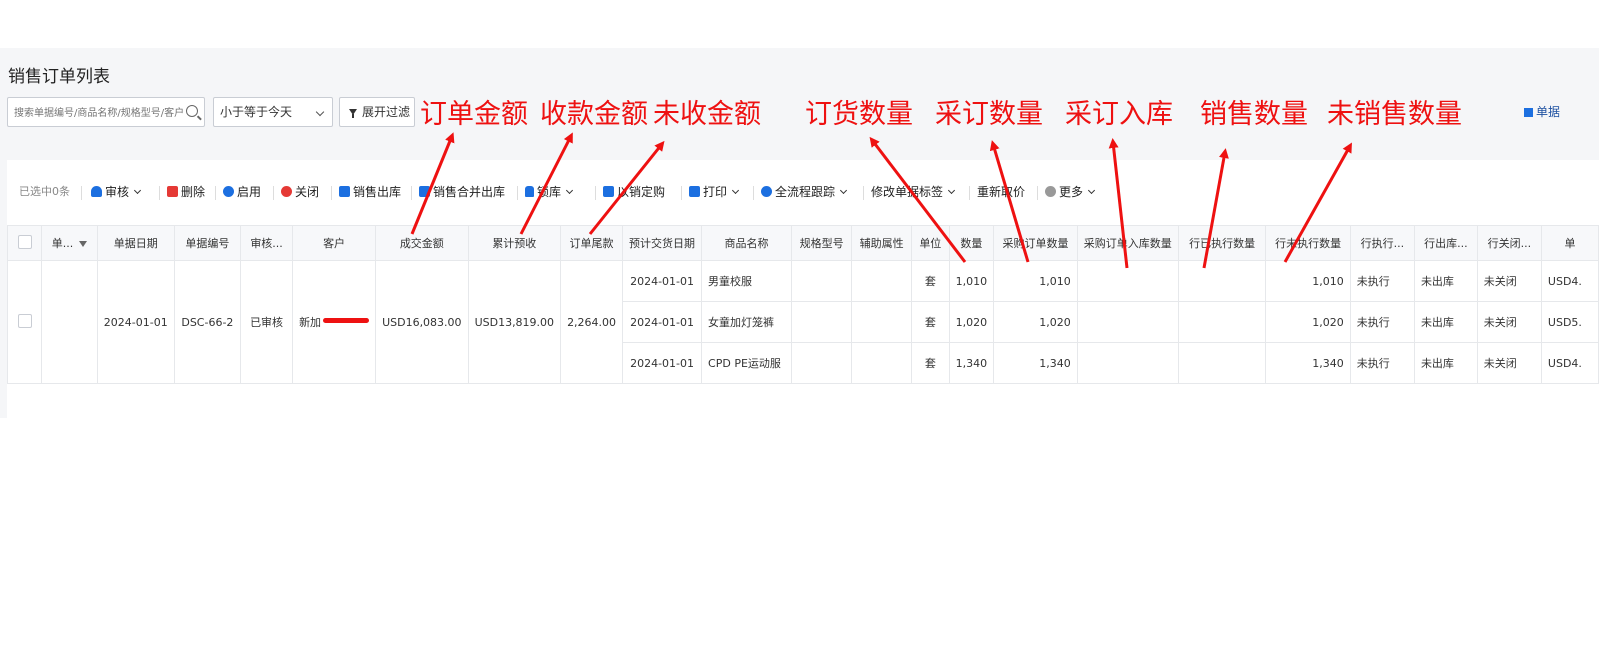  I want to click on date-range-select: 小于等于今天, so click(273, 112).